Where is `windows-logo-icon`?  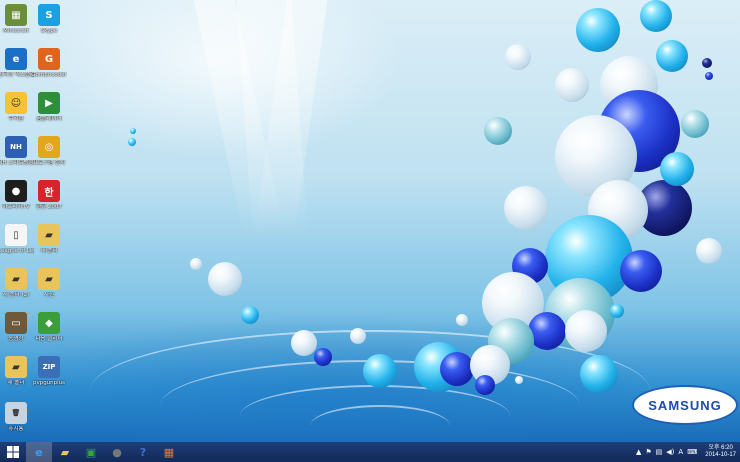
windows-logo-icon is located at coordinates (13, 452).